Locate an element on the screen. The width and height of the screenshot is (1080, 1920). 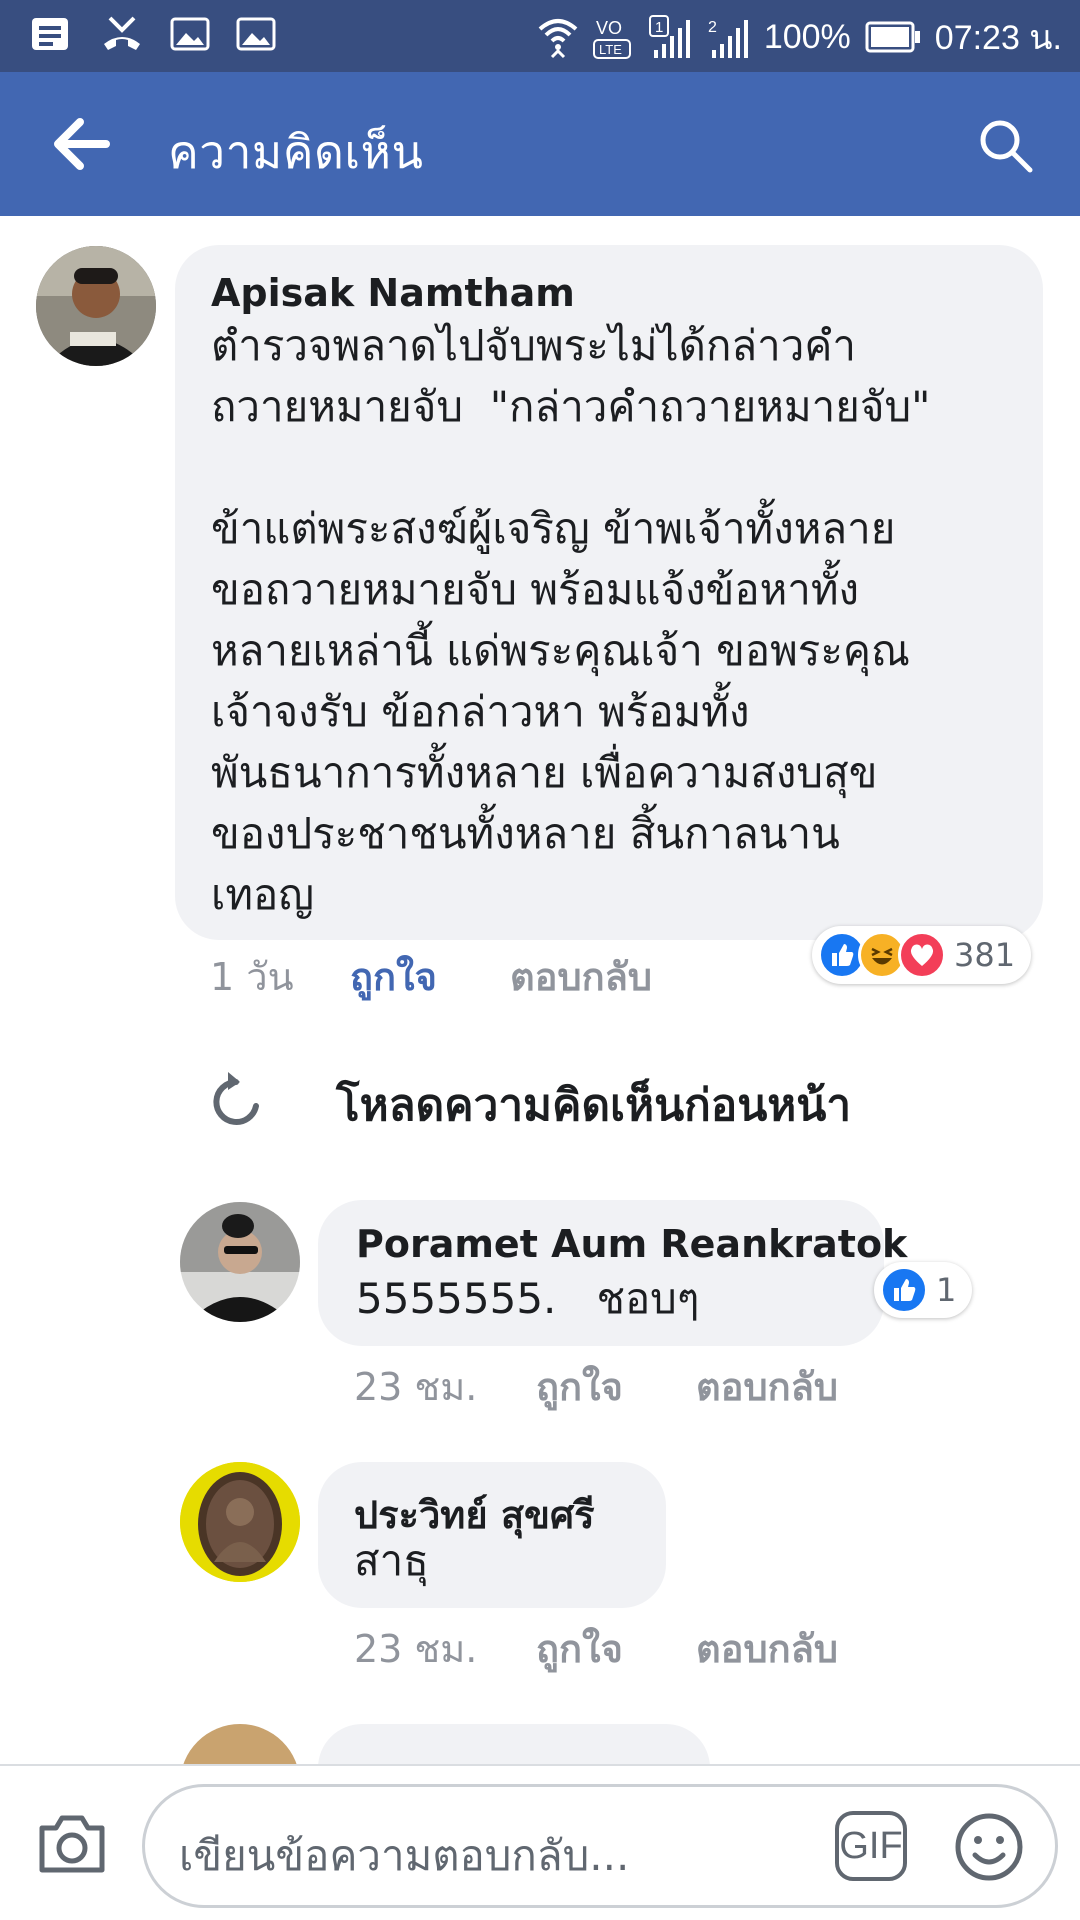
reply-composer: เขียนข้อความตอบกลับ... GIF is located at coordinates (540, 1842).